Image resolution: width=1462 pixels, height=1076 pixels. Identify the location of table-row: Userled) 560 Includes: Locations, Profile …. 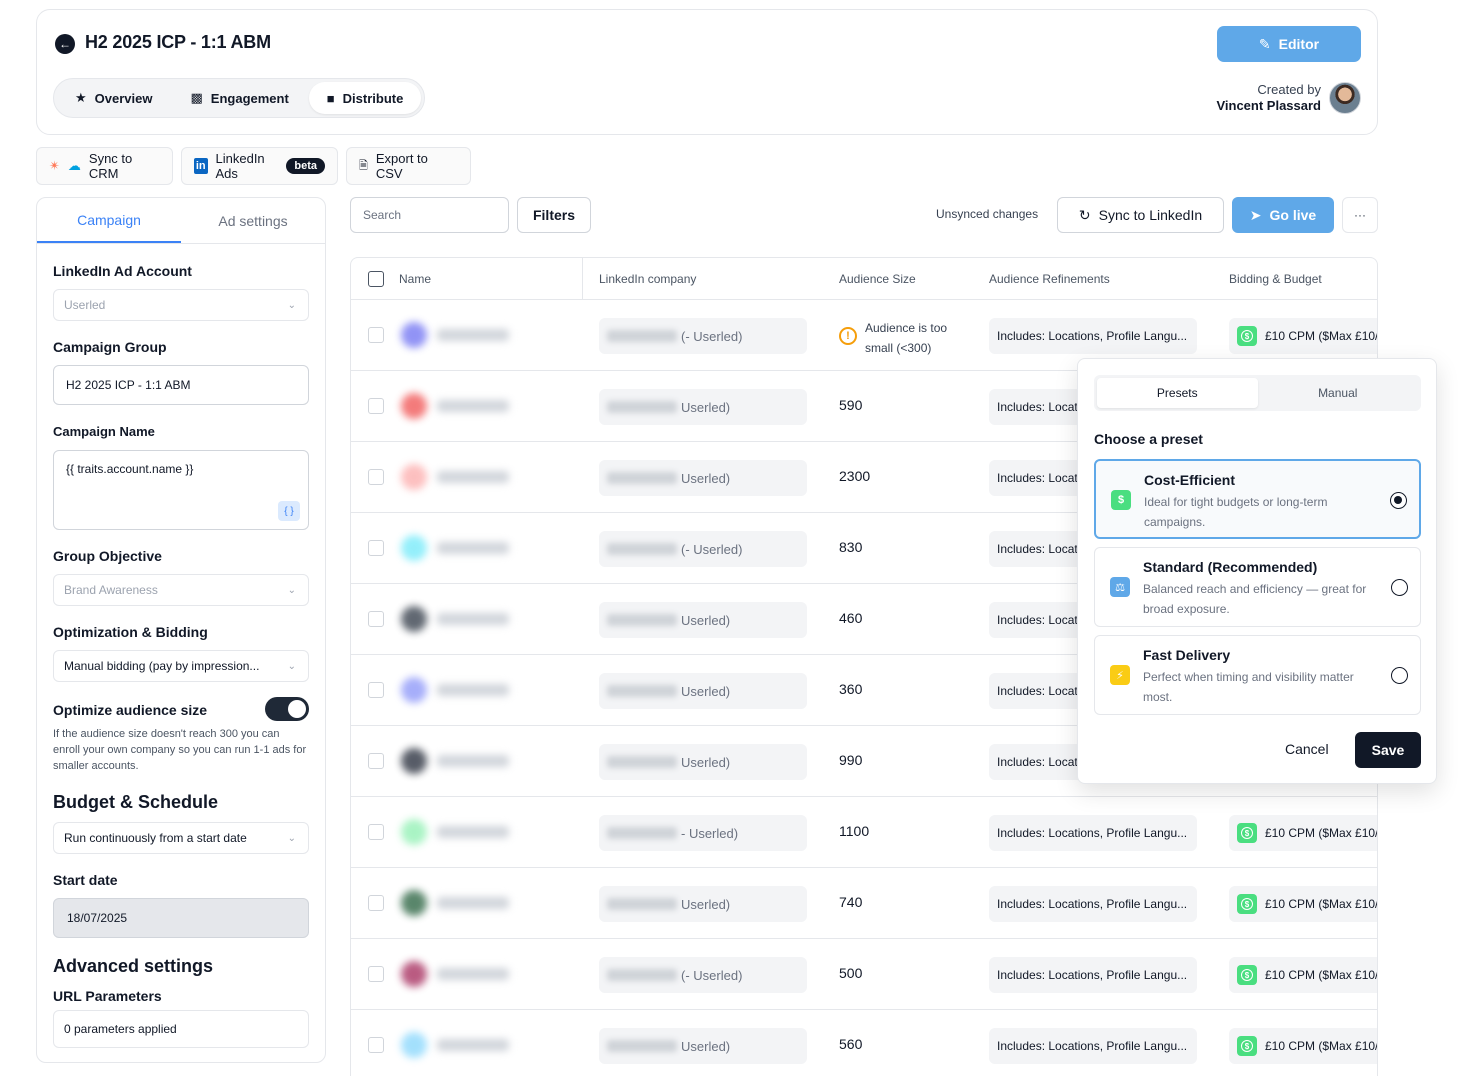
(864, 1043).